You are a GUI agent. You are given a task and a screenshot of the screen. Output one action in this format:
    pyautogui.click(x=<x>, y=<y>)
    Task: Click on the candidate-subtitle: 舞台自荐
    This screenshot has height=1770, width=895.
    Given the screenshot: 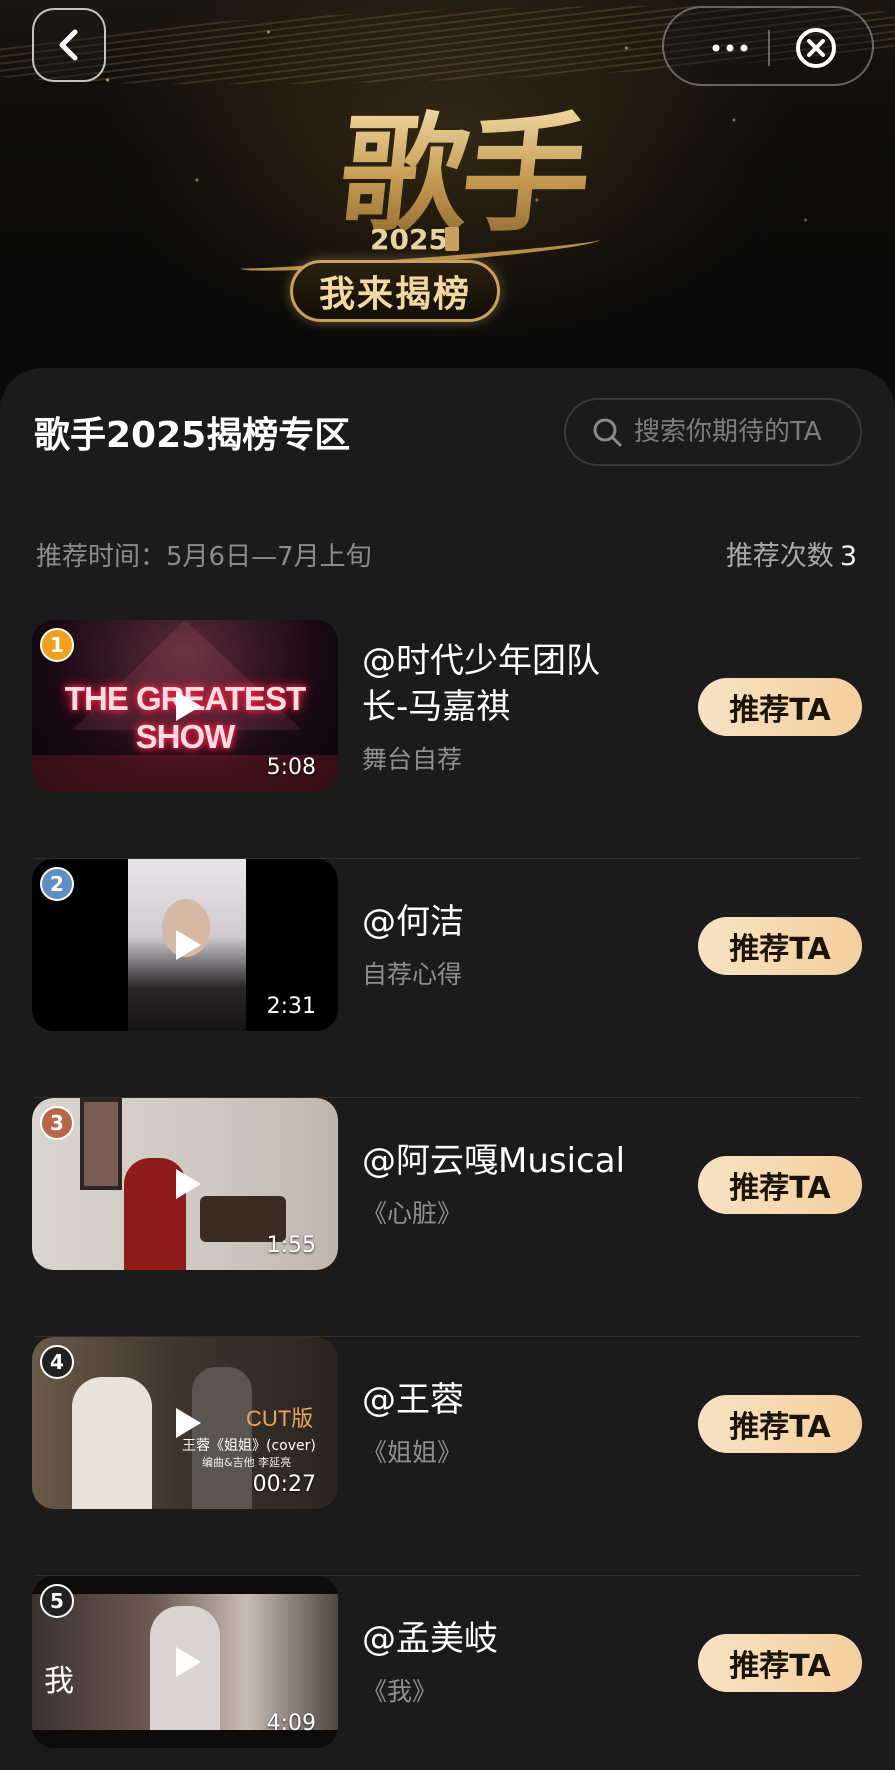 What is the action you would take?
    pyautogui.click(x=412, y=759)
    